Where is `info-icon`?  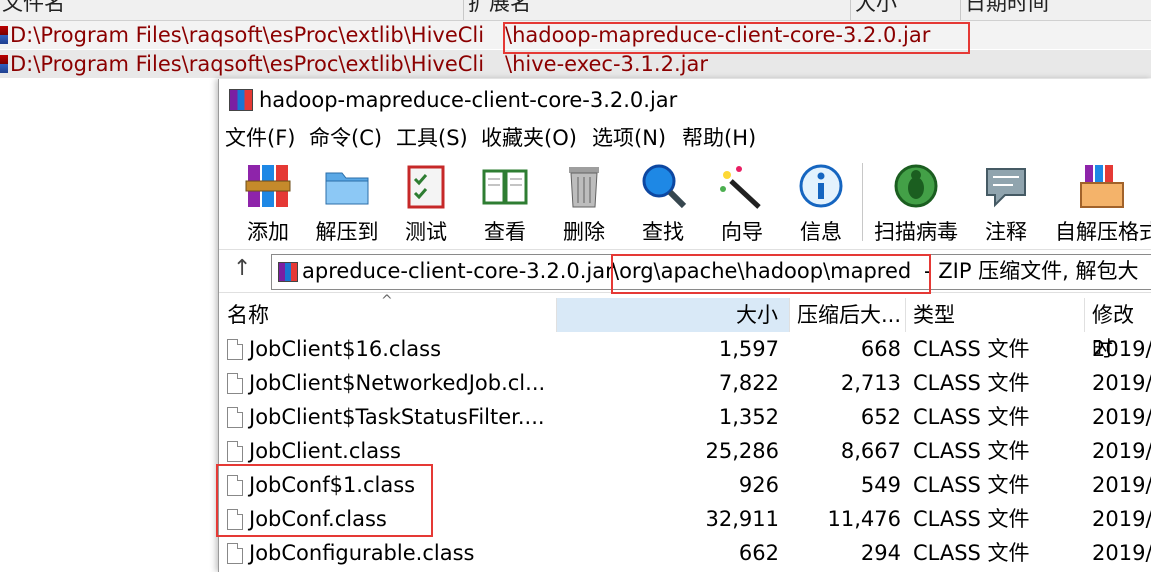
info-icon is located at coordinates (821, 186).